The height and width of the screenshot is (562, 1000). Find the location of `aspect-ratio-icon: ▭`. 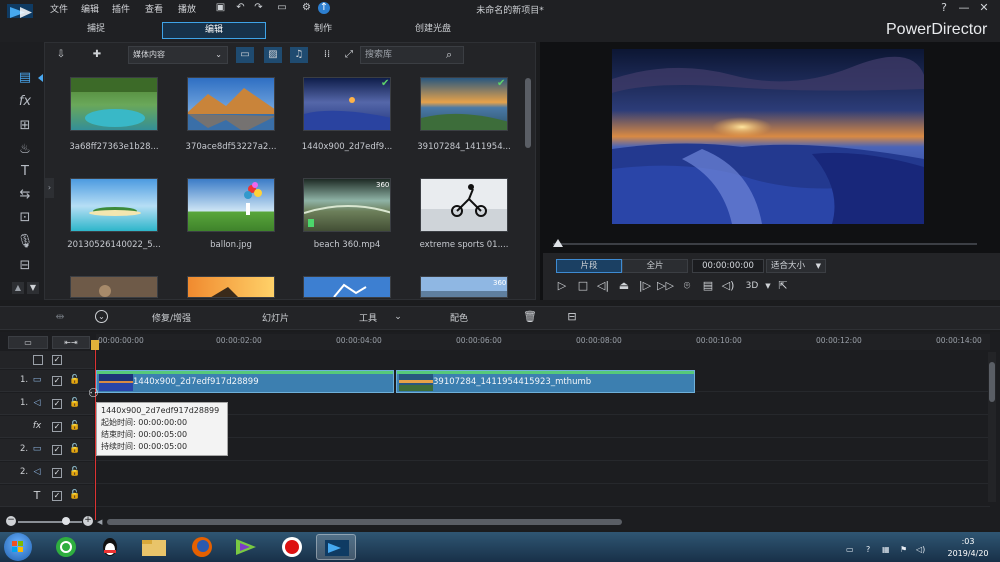

aspect-ratio-icon: ▭ is located at coordinates (282, 8).